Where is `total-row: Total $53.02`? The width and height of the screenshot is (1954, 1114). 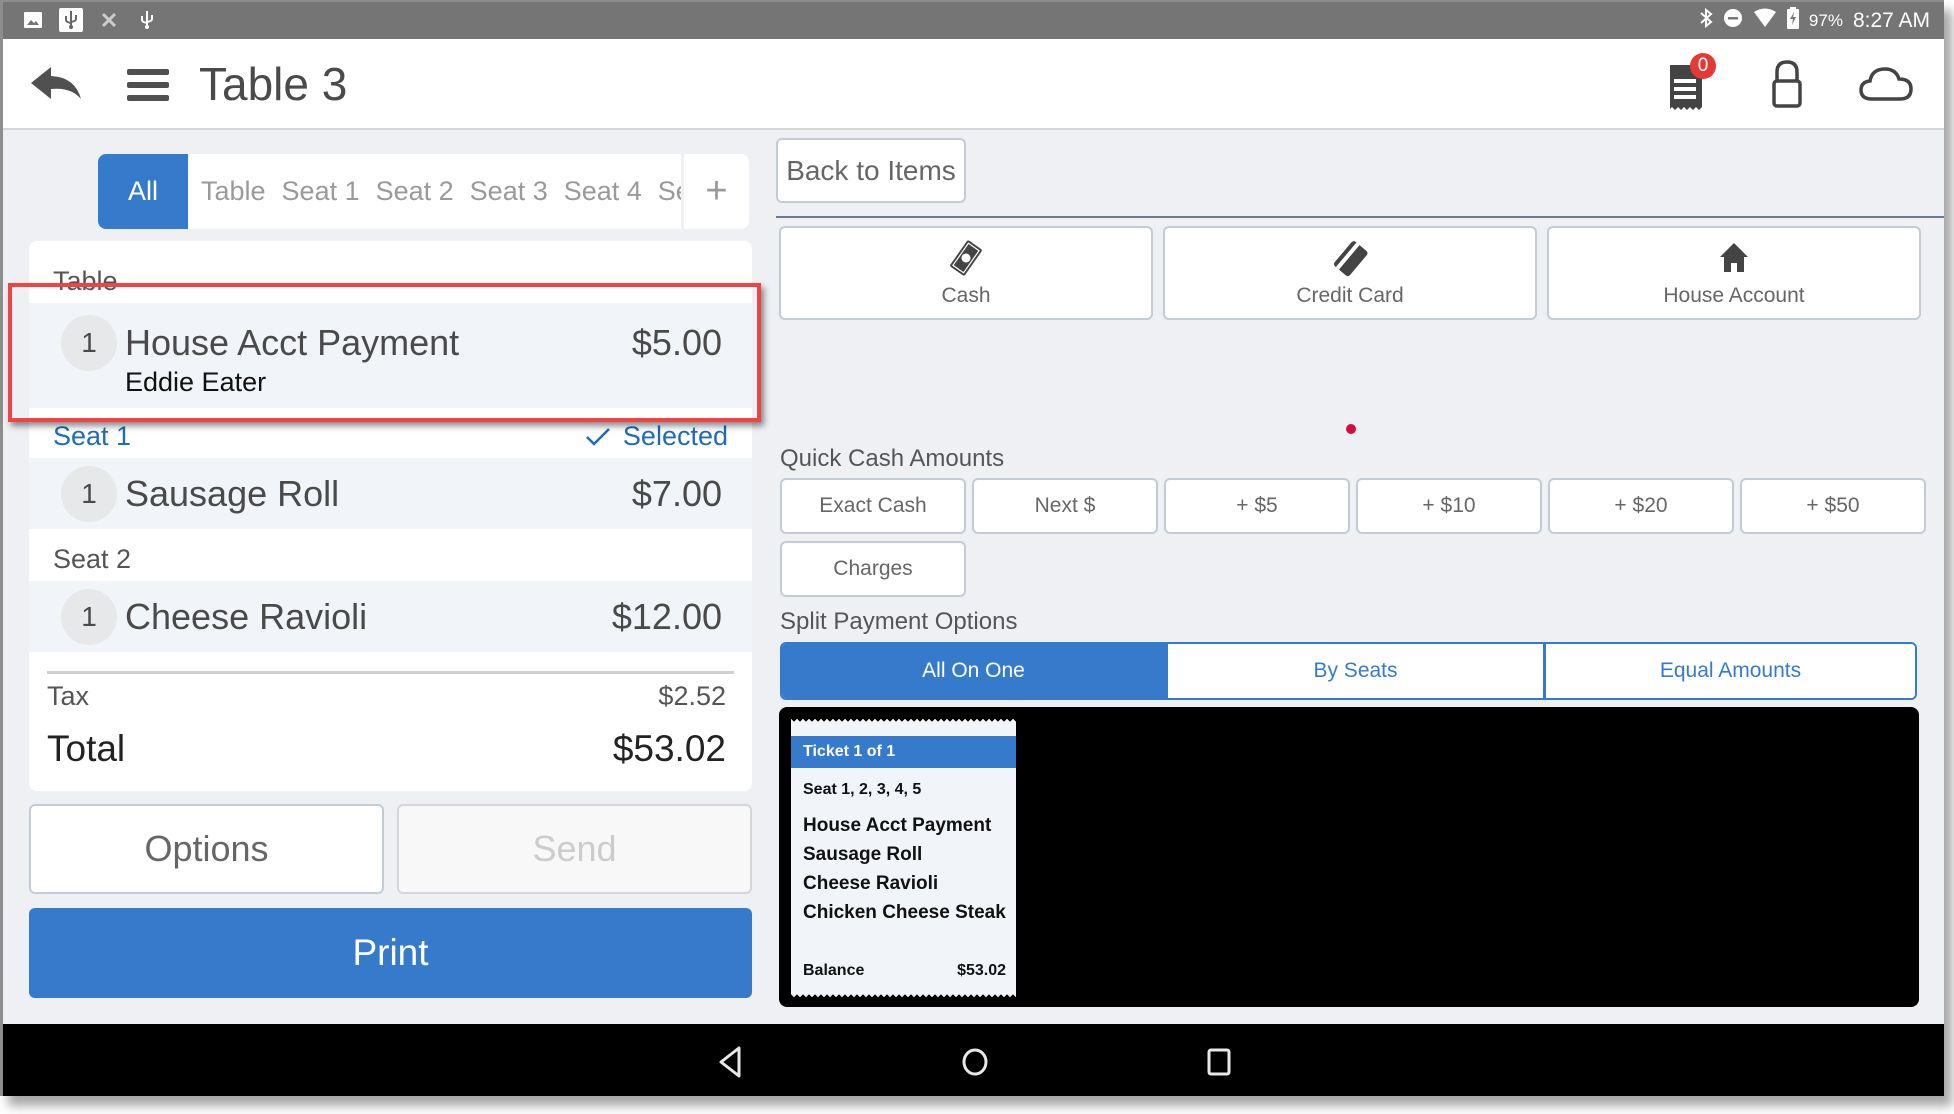 total-row: Total $53.02 is located at coordinates (386, 749).